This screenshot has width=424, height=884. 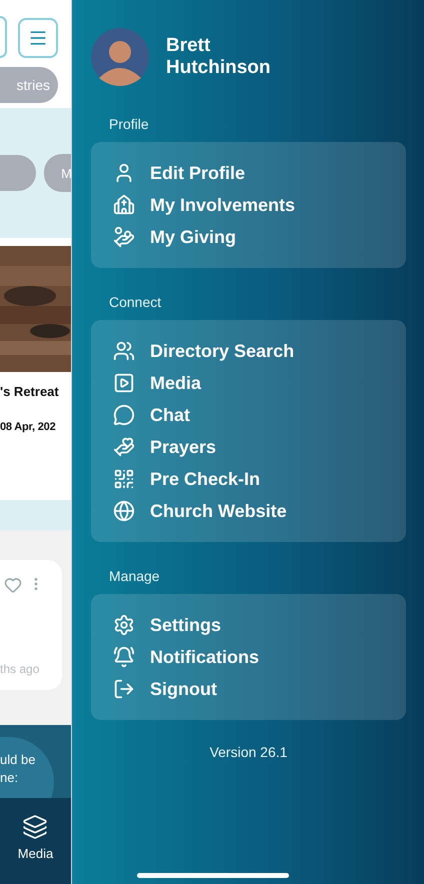 What do you see at coordinates (259, 237) in the screenshot?
I see `menu-item: My Giving` at bounding box center [259, 237].